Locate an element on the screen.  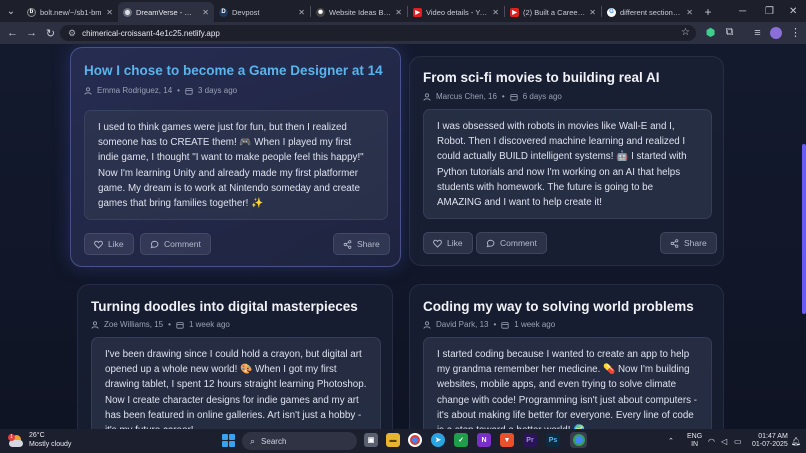
task-view-icon: ▣ is located at coordinates (371, 440).